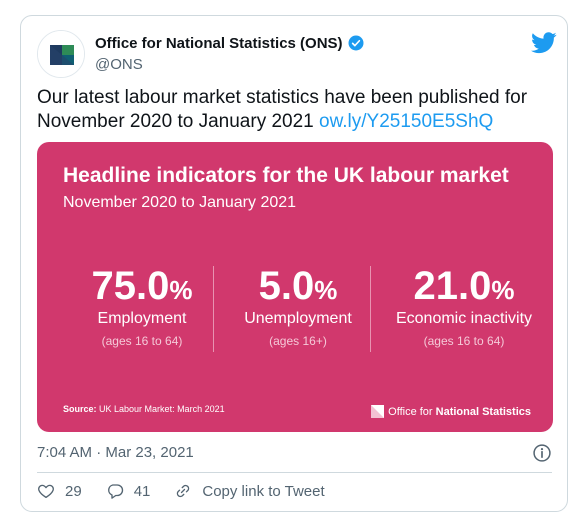 The width and height of the screenshot is (573, 526). I want to click on info-icon, so click(542, 453).